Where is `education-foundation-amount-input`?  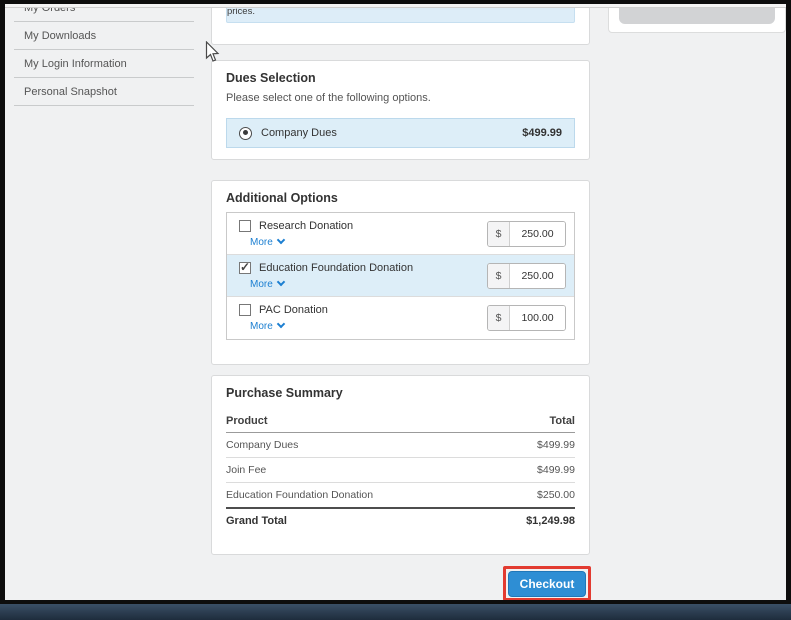
education-foundation-amount-input is located at coordinates (537, 275).